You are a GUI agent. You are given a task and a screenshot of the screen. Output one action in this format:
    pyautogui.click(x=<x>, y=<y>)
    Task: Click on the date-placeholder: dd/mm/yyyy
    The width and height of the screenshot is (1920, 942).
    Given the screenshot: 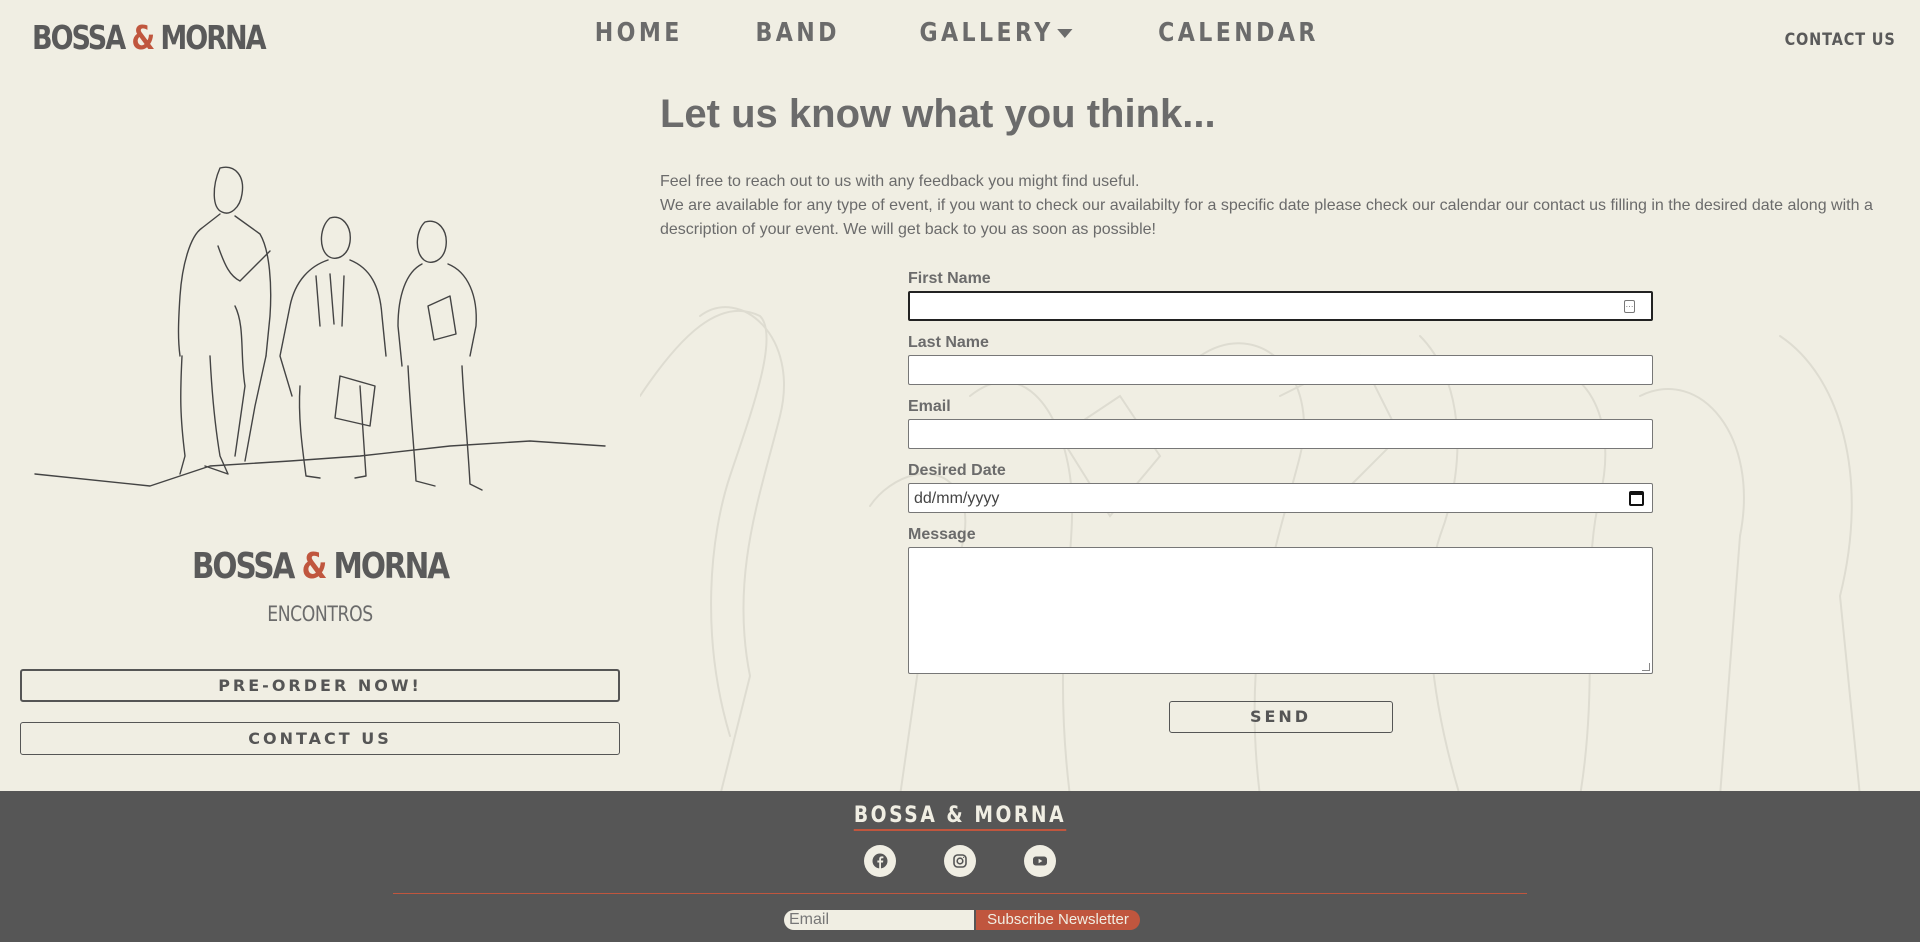 What is the action you would take?
    pyautogui.click(x=957, y=498)
    